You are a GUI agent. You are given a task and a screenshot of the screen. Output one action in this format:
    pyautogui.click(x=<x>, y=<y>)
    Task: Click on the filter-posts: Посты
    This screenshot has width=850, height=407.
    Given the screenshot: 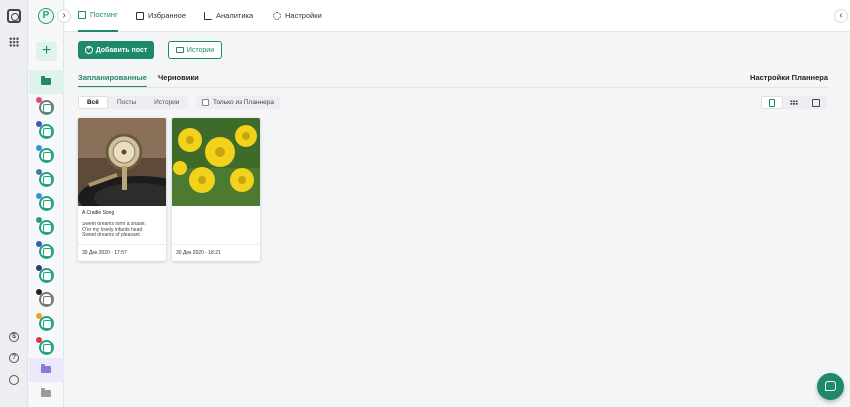 What is the action you would take?
    pyautogui.click(x=126, y=102)
    